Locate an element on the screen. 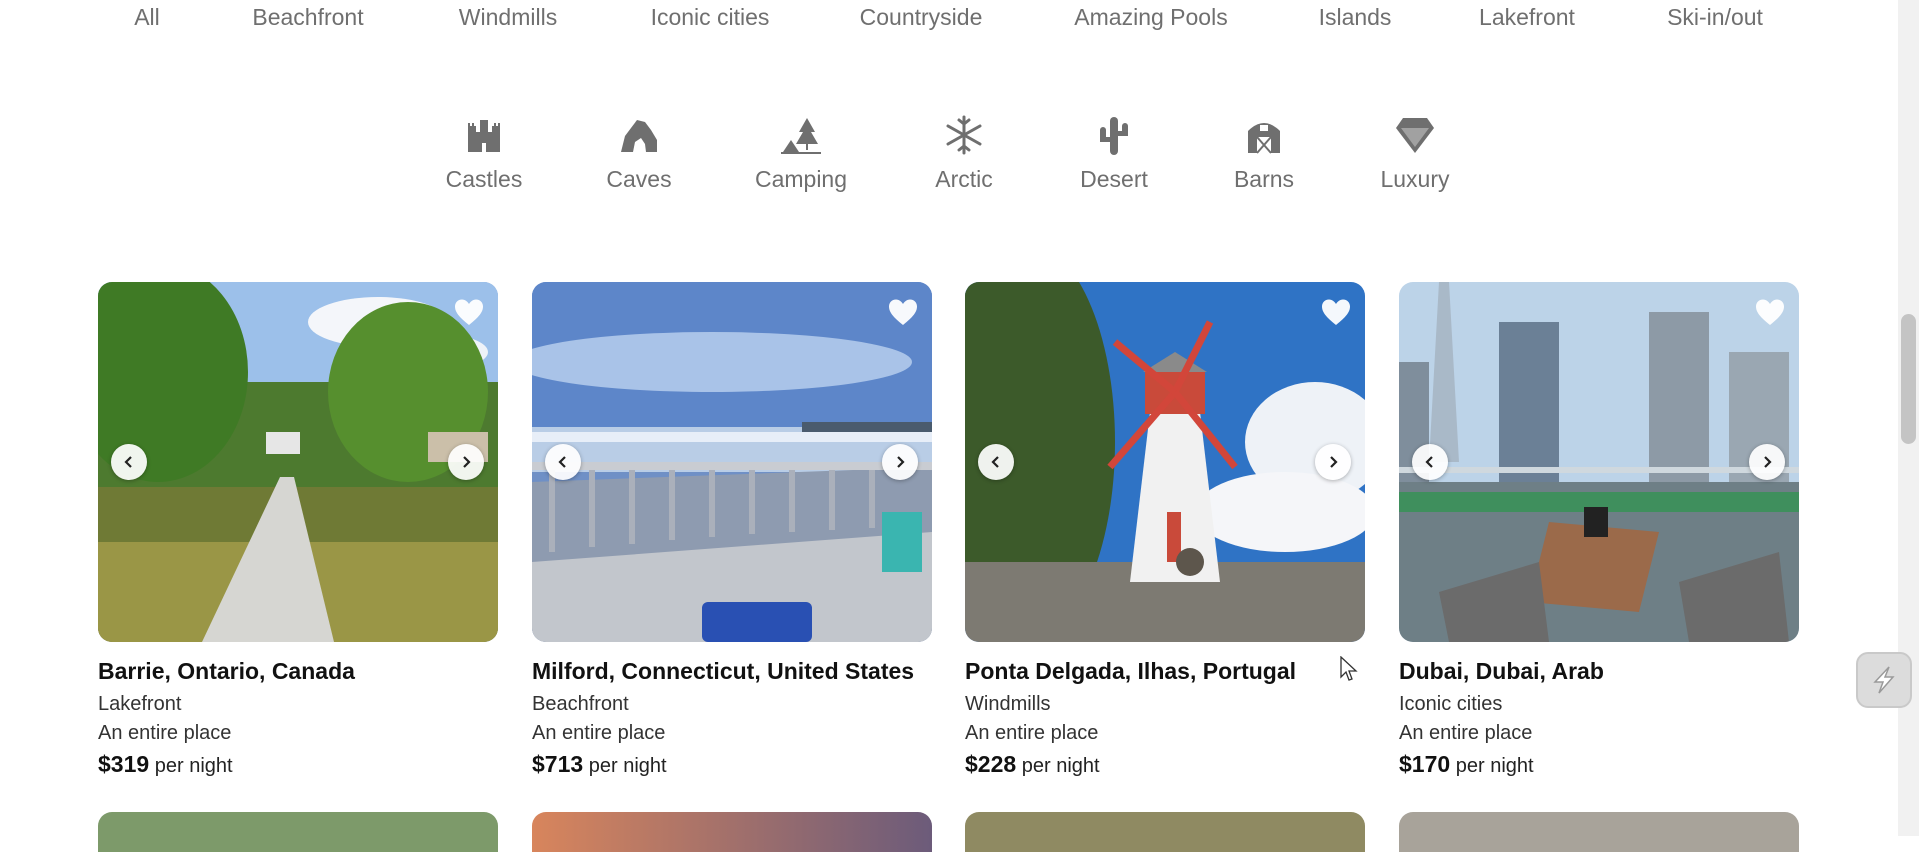 This screenshot has width=1919, height=852. diamond-icon is located at coordinates (1415, 135).